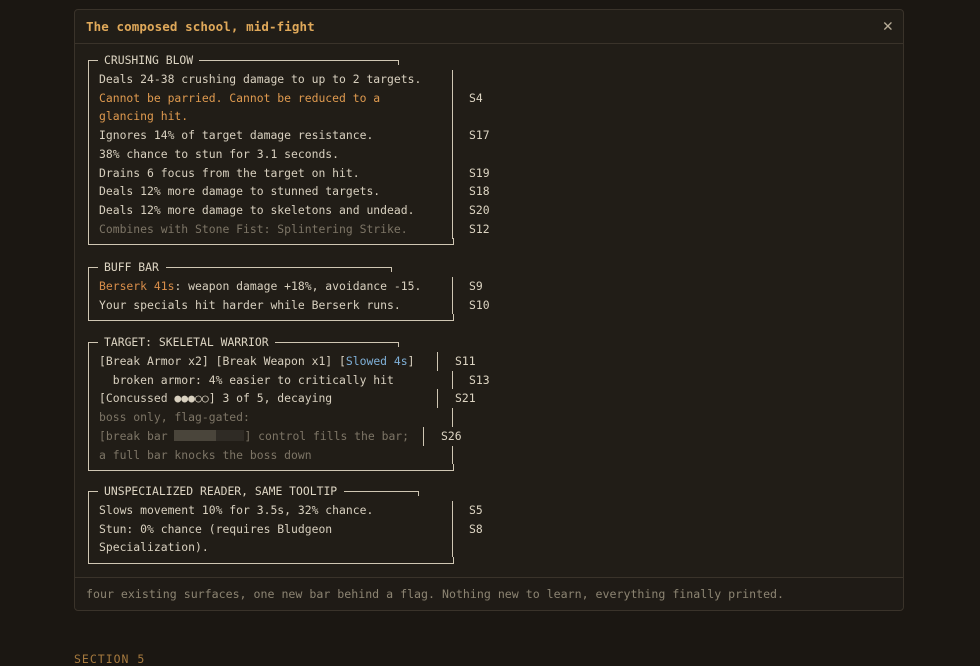 Image resolution: width=980 pixels, height=666 pixels. I want to click on boss-break-bar, so click(209, 435).